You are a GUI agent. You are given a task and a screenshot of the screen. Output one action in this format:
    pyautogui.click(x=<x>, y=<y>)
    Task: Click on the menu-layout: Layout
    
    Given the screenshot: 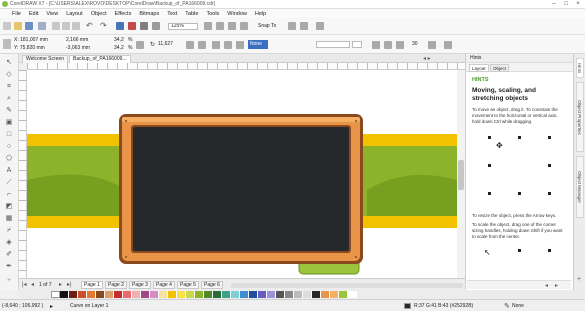 What is the action you would take?
    pyautogui.click(x=74, y=14)
    